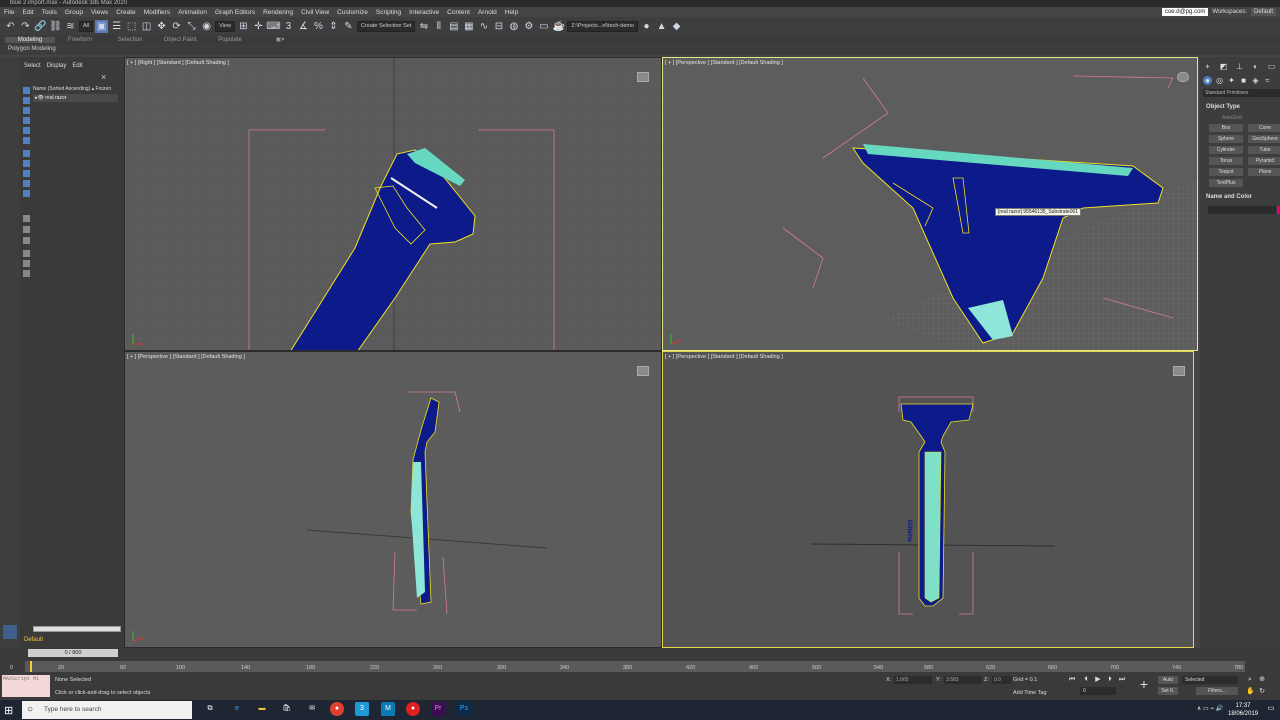 The height and width of the screenshot is (720, 1280). Describe the element at coordinates (1241, 93) in the screenshot. I see `primitive-type-dropdown: Standard Primitives` at that location.